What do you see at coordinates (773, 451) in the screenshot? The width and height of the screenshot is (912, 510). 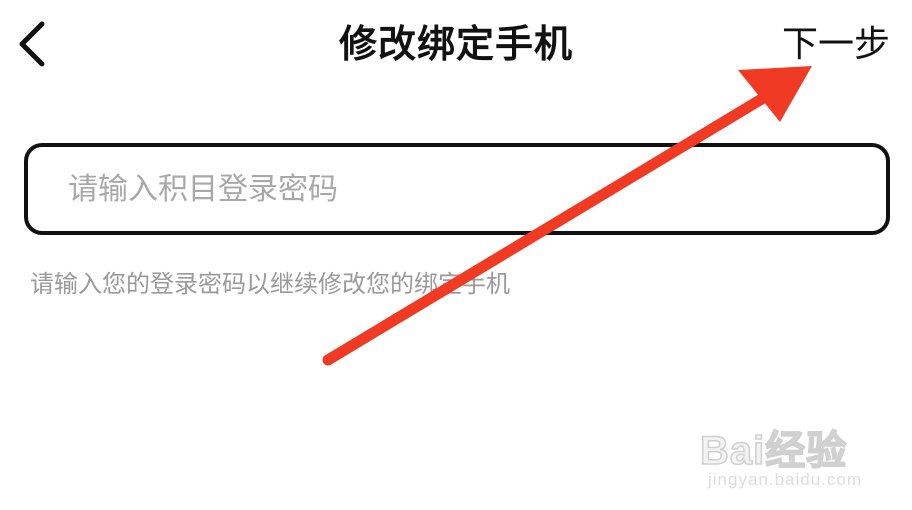 I see `watermark-brand: Bai经验` at bounding box center [773, 451].